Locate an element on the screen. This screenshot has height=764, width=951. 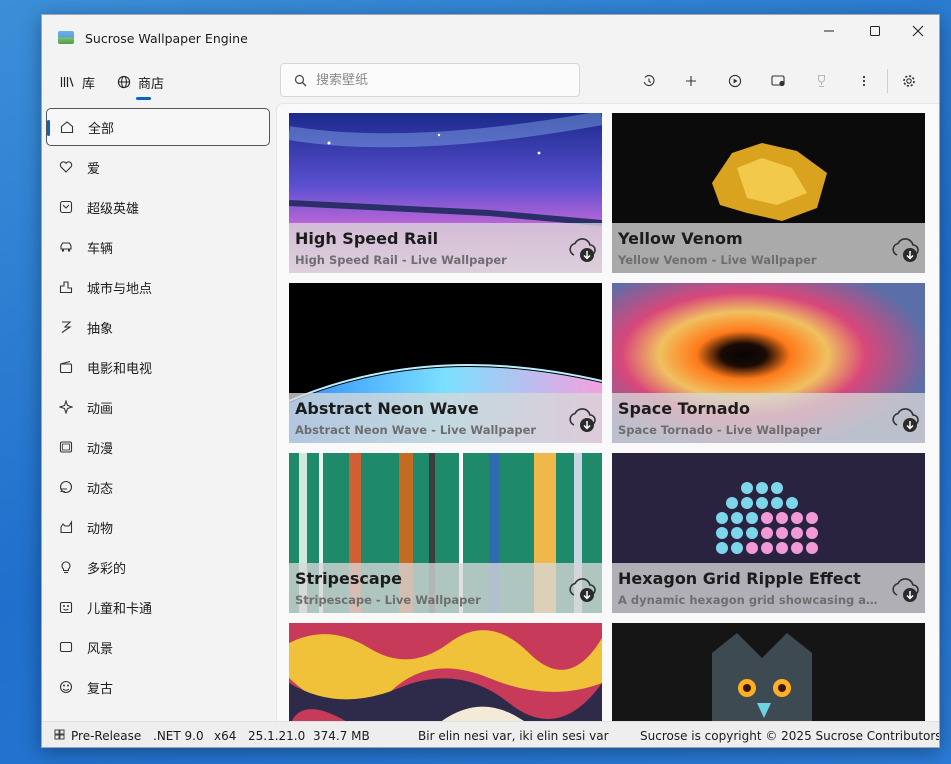
minimize-button is located at coordinates (829, 31).